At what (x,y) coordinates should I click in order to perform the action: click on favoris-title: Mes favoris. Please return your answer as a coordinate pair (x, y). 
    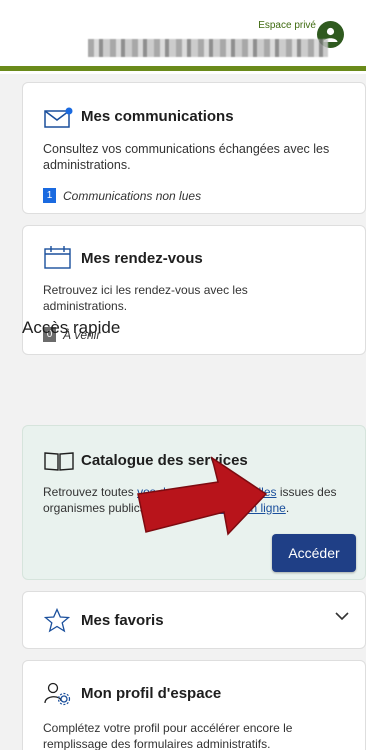
    Looking at the image, I should click on (122, 620).